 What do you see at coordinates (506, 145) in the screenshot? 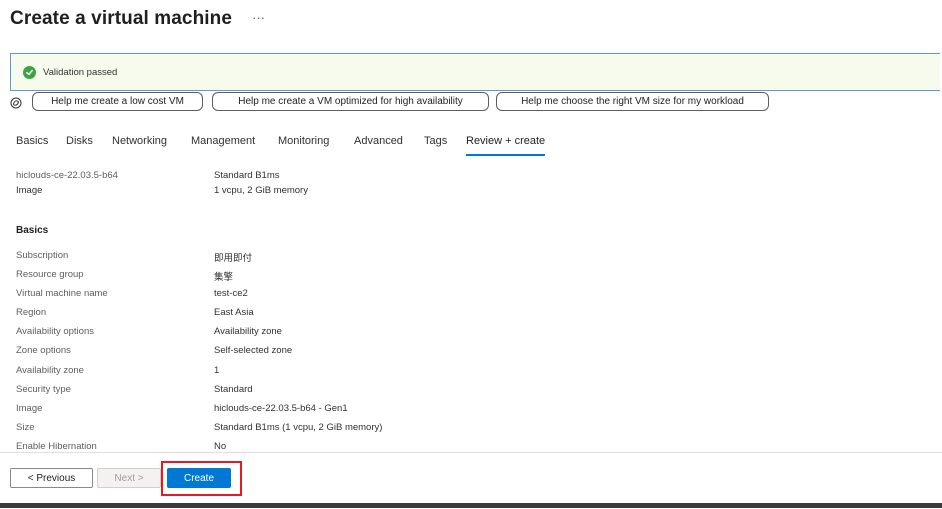
I see `tab-review-create: Review + create` at bounding box center [506, 145].